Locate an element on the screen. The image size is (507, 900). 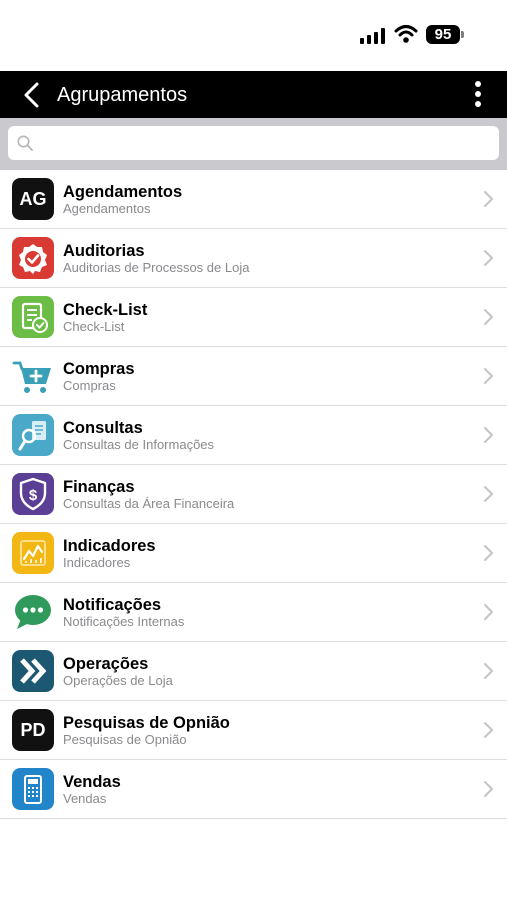
audit-badge-icon is located at coordinates (33, 258).